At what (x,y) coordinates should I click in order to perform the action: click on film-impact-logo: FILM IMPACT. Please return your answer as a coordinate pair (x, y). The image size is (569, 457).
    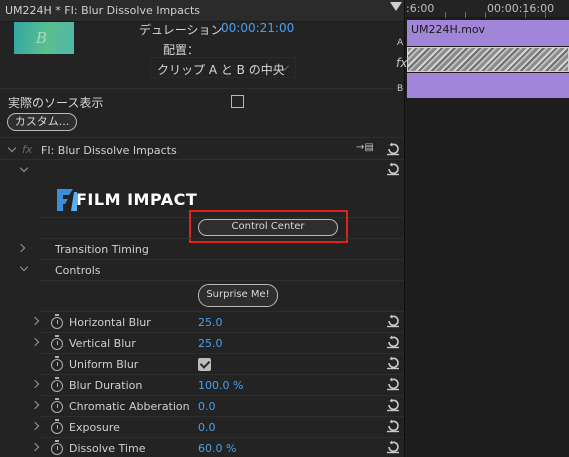
    Looking at the image, I should click on (126, 201).